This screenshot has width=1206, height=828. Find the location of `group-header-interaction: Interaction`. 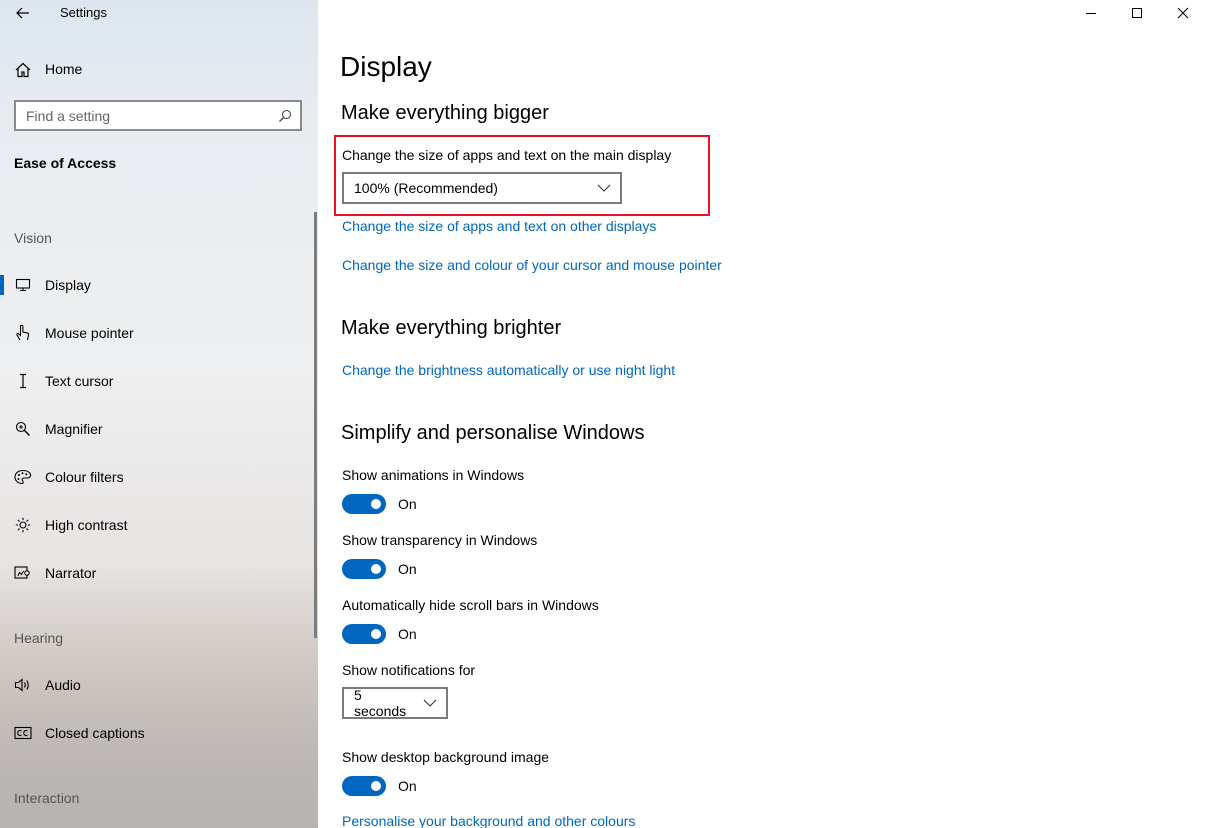

group-header-interaction: Interaction is located at coordinates (47, 798).